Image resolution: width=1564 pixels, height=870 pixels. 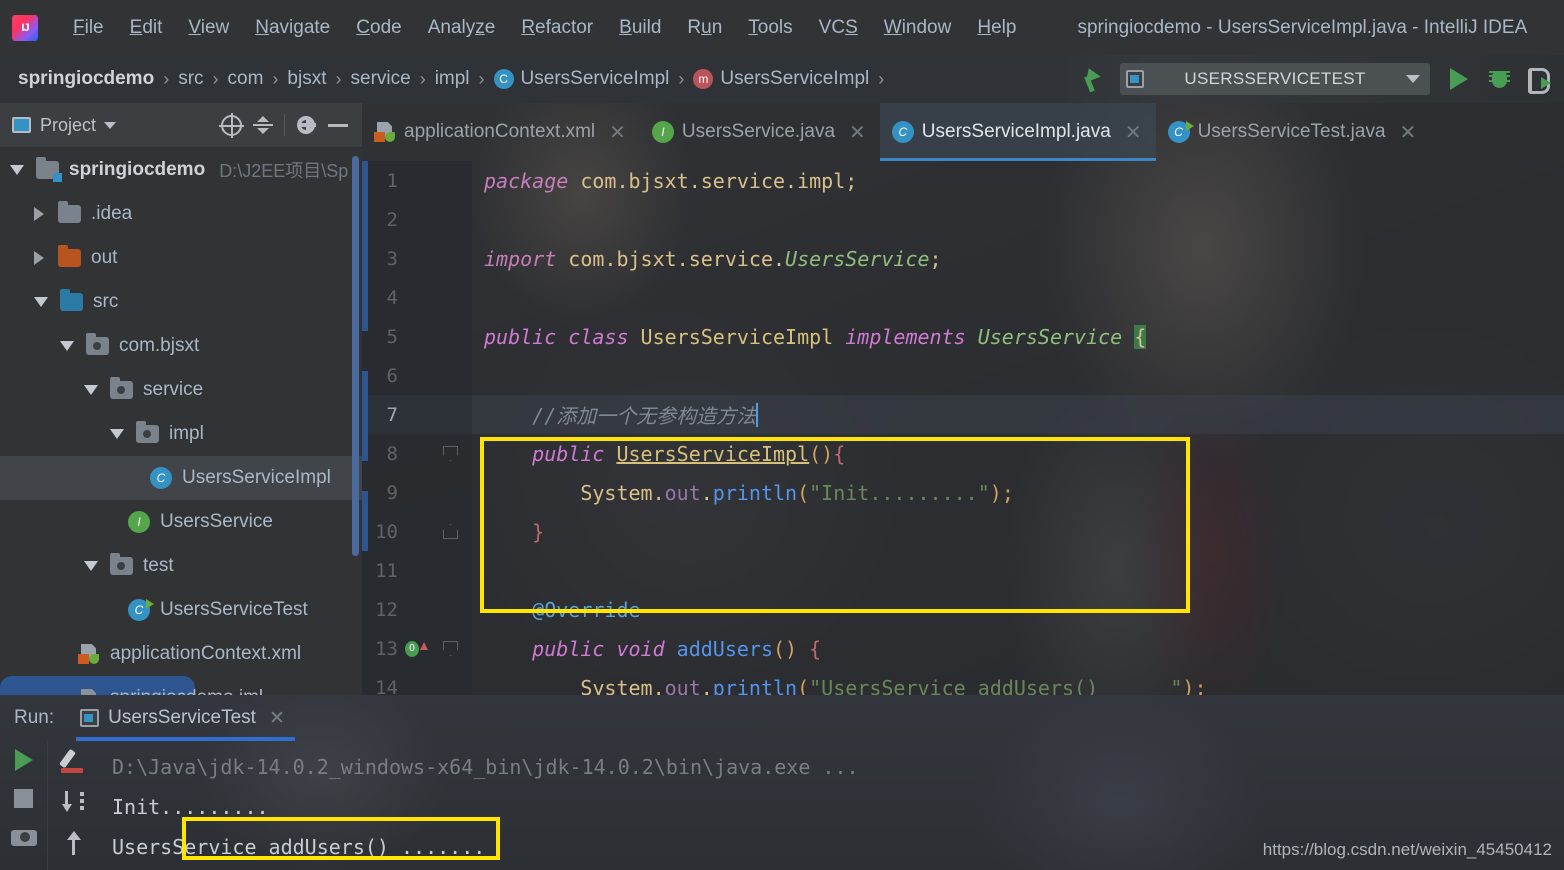 I want to click on run-tab-usersservicetest: UsersServiceTest ✕, so click(x=185, y=718).